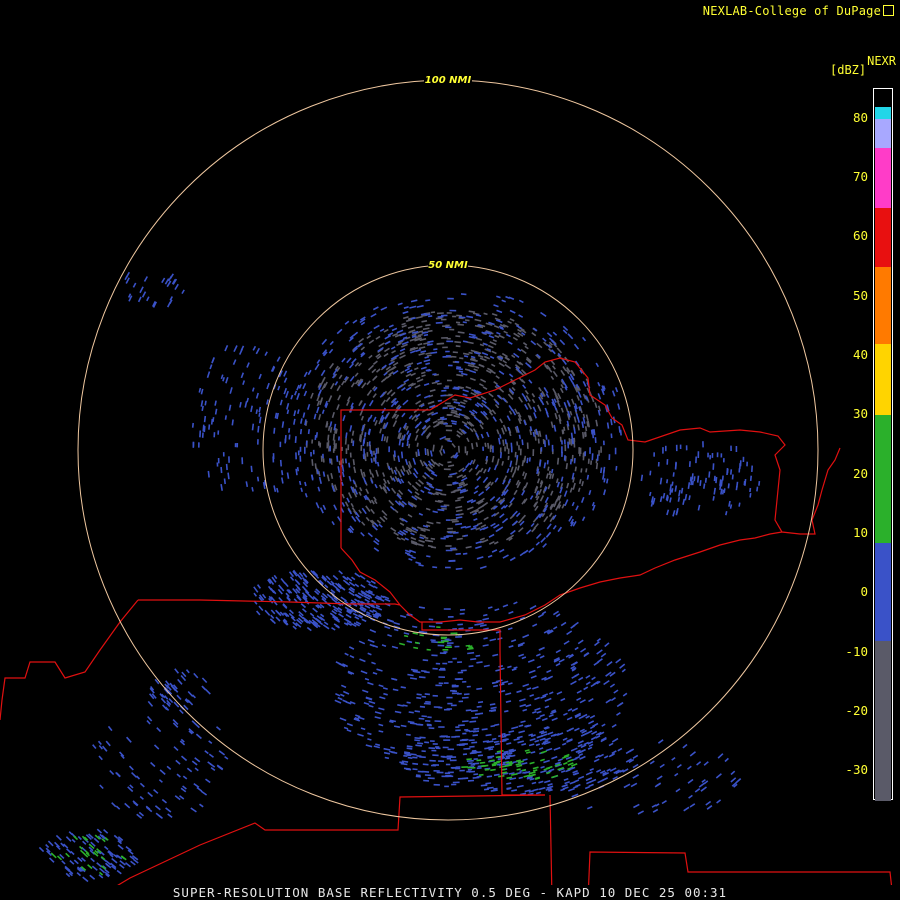 This screenshot has width=900, height=900. I want to click on range-ring-label-50: 50 NMI, so click(448, 265).